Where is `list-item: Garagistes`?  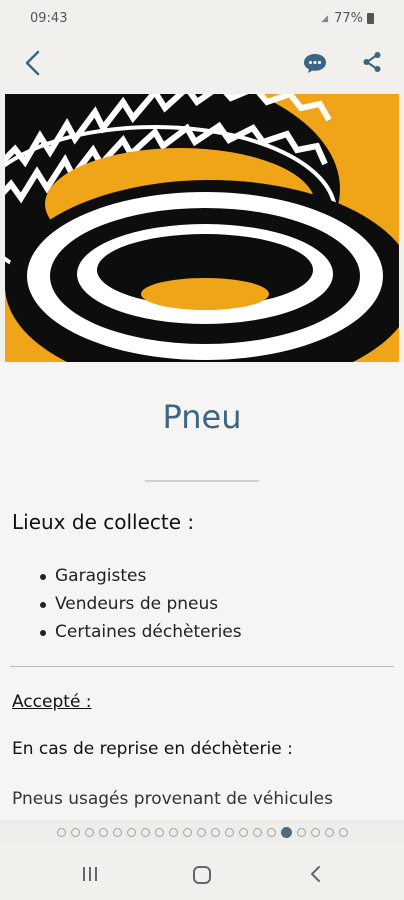 list-item: Garagistes is located at coordinates (141, 576).